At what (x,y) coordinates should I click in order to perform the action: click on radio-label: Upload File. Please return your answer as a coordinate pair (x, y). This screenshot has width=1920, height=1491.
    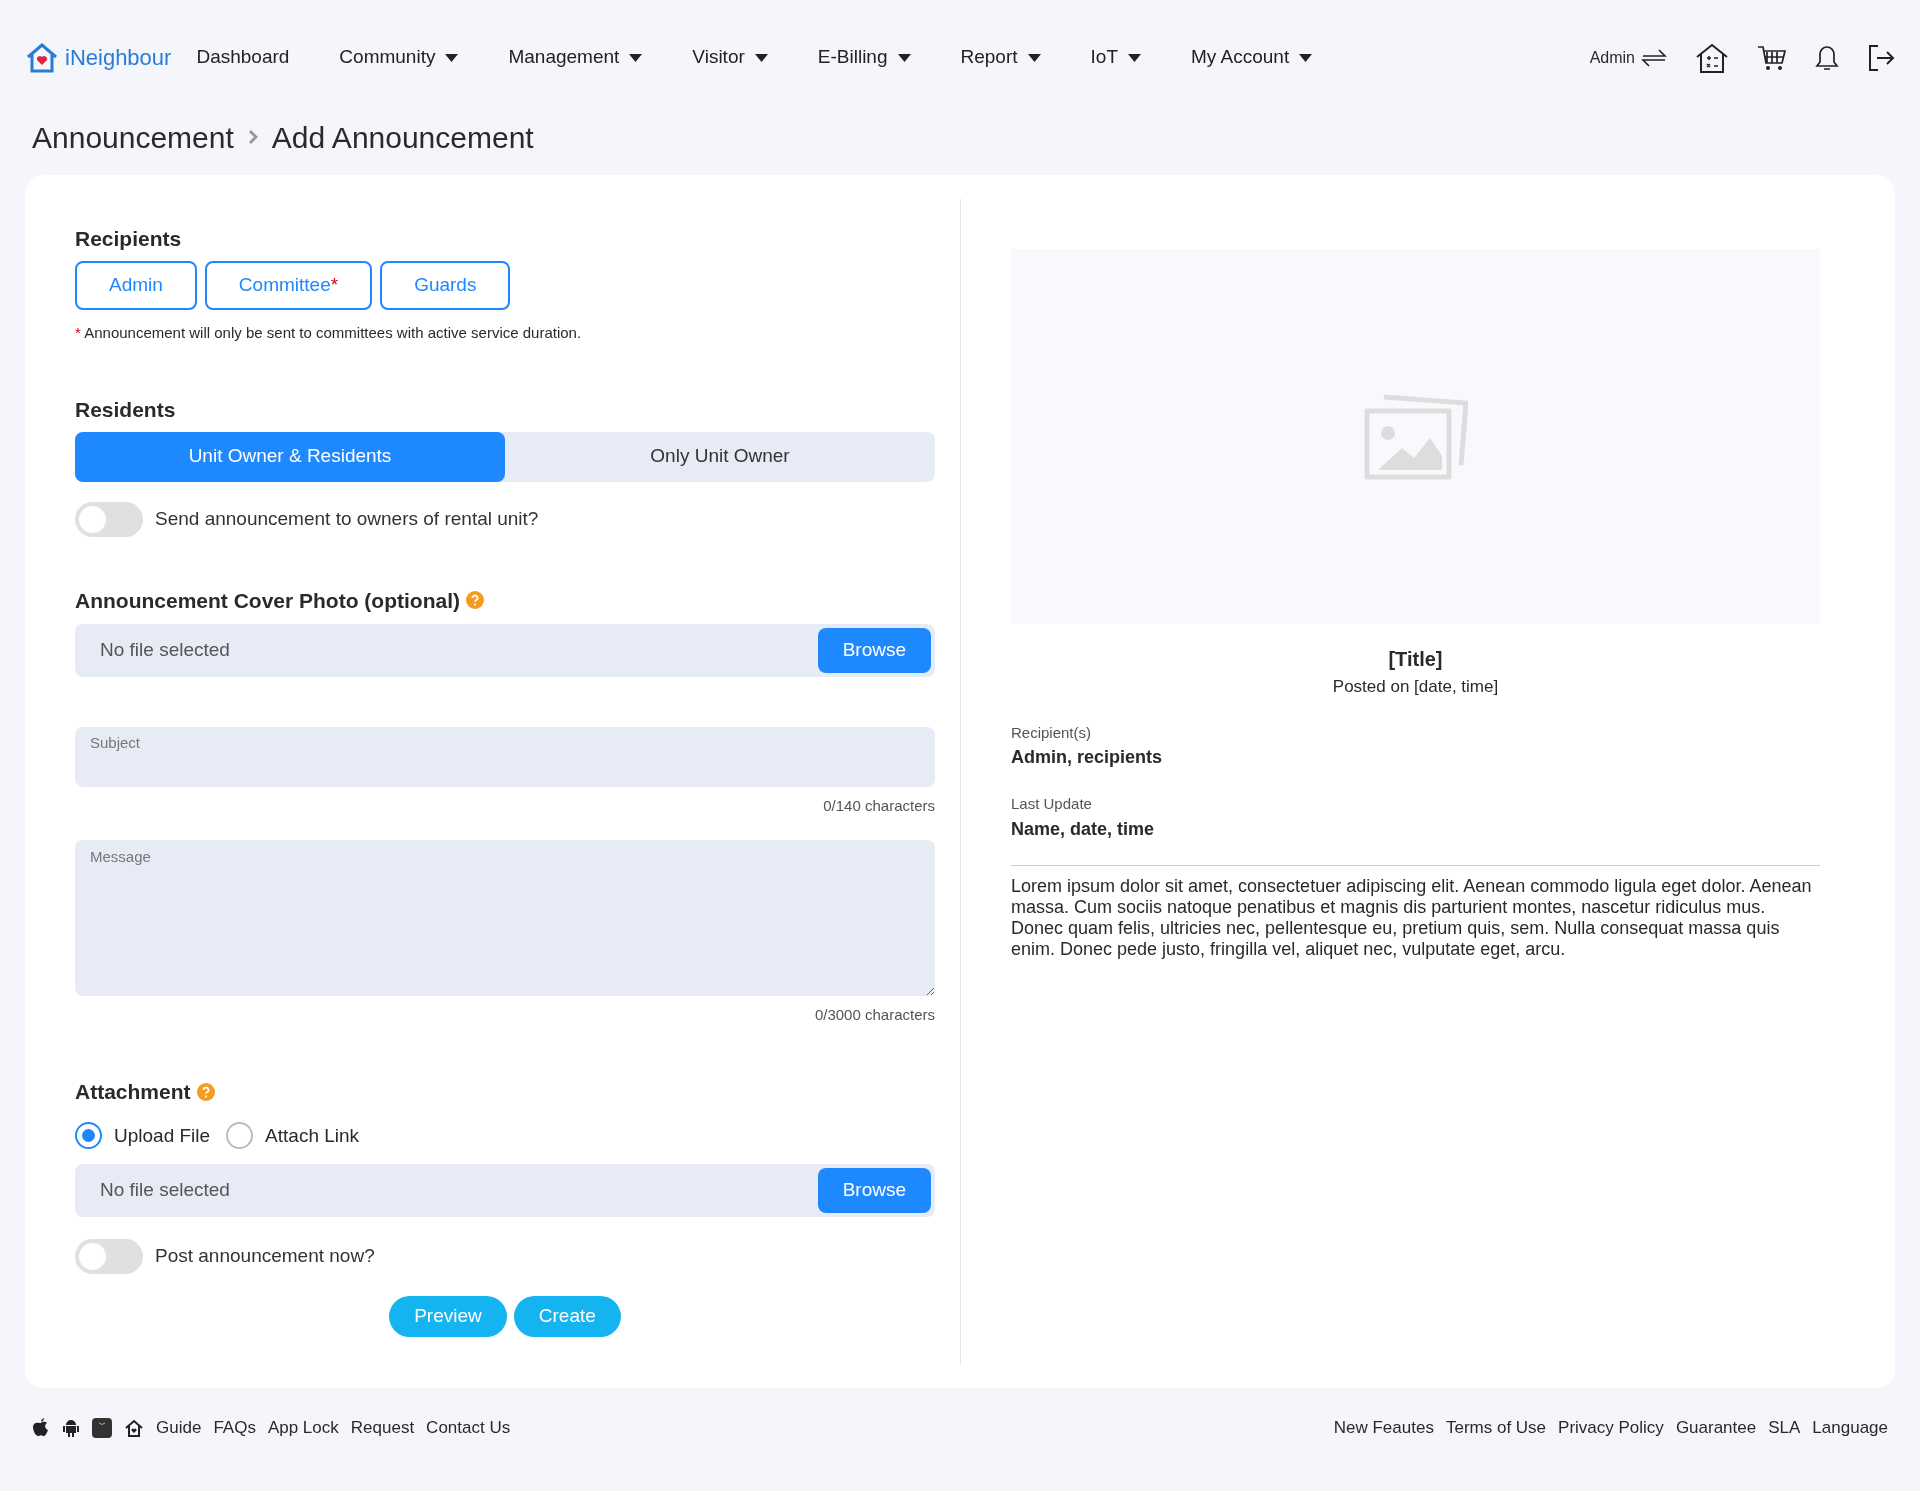
    Looking at the image, I should click on (162, 1135).